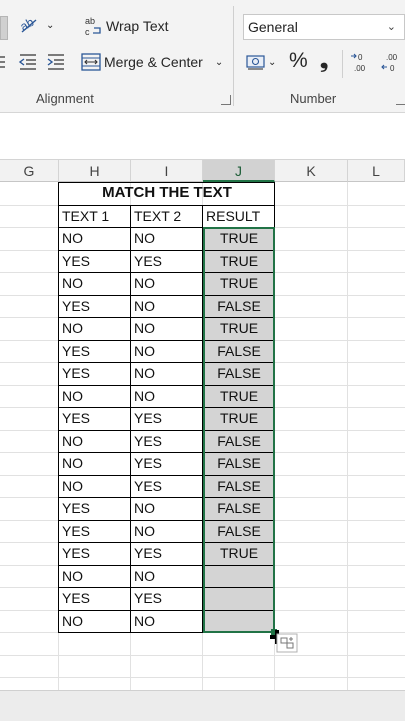 The height and width of the screenshot is (721, 405). I want to click on percent-label: %, so click(298, 60).